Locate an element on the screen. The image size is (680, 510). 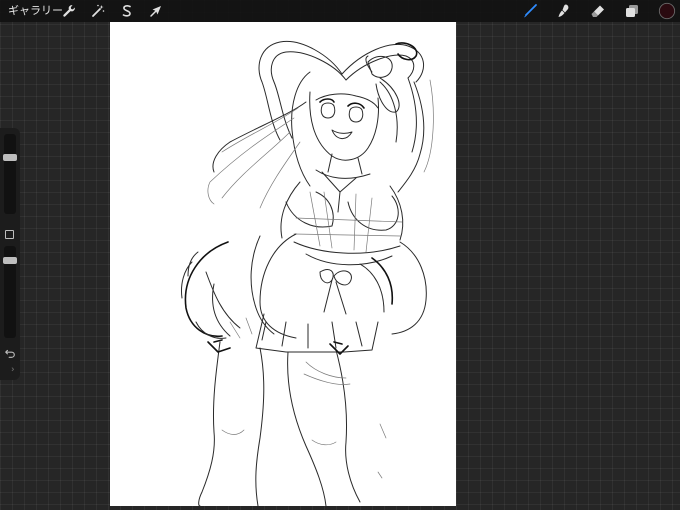
smudge-tool-button is located at coordinates (564, 11).